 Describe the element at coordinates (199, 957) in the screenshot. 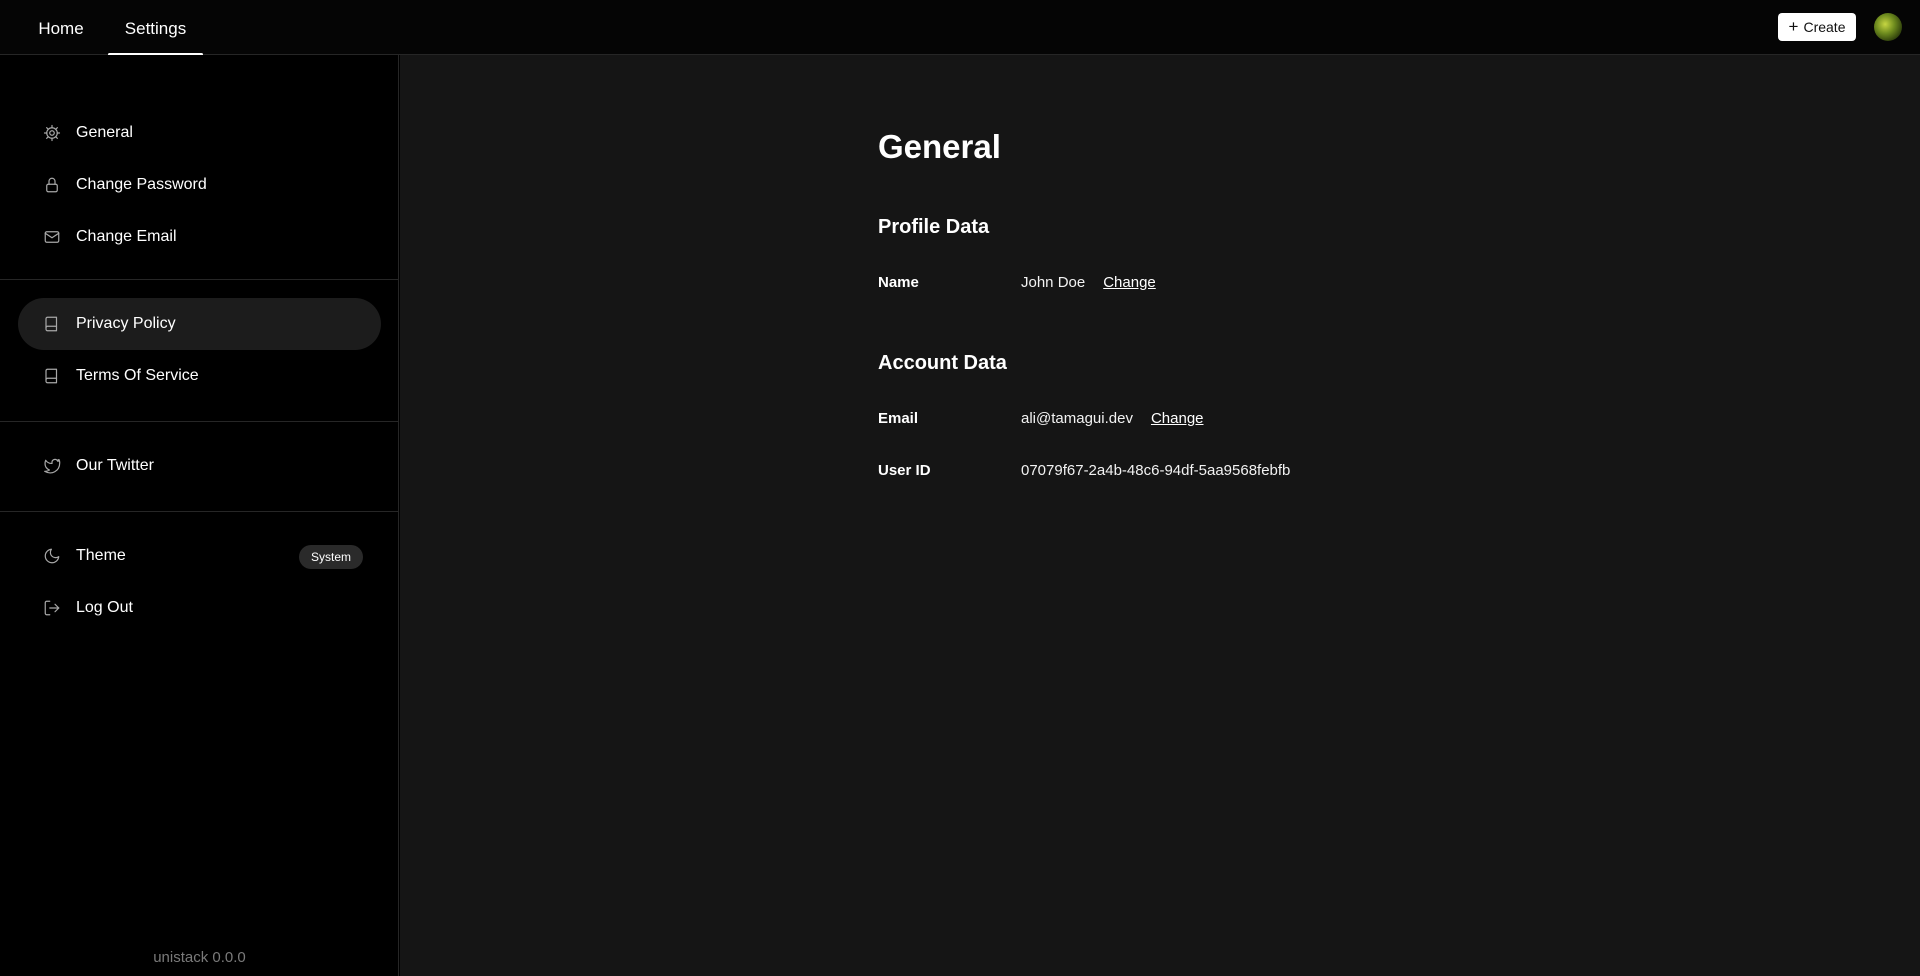

I see `app-version: unistack 0.0.0` at that location.